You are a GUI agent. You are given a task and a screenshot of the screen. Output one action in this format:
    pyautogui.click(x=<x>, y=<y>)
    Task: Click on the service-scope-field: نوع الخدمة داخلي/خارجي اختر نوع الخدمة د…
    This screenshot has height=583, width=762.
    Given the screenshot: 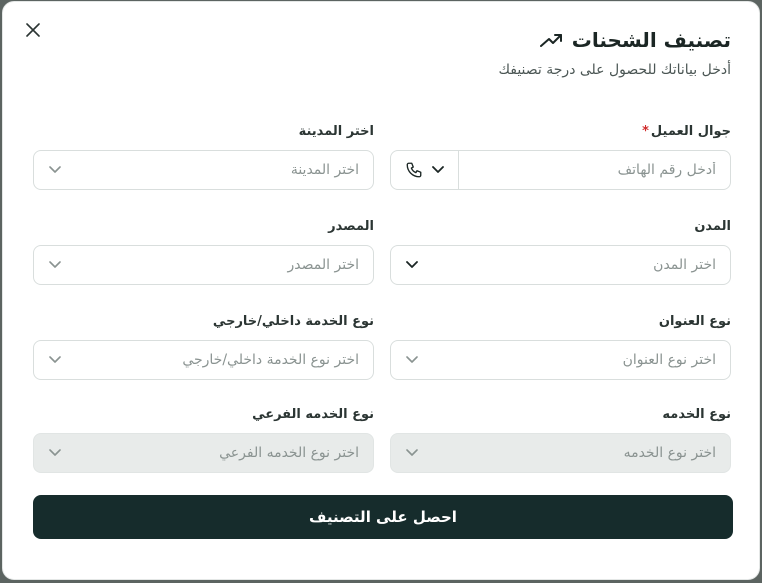 What is the action you would take?
    pyautogui.click(x=203, y=346)
    